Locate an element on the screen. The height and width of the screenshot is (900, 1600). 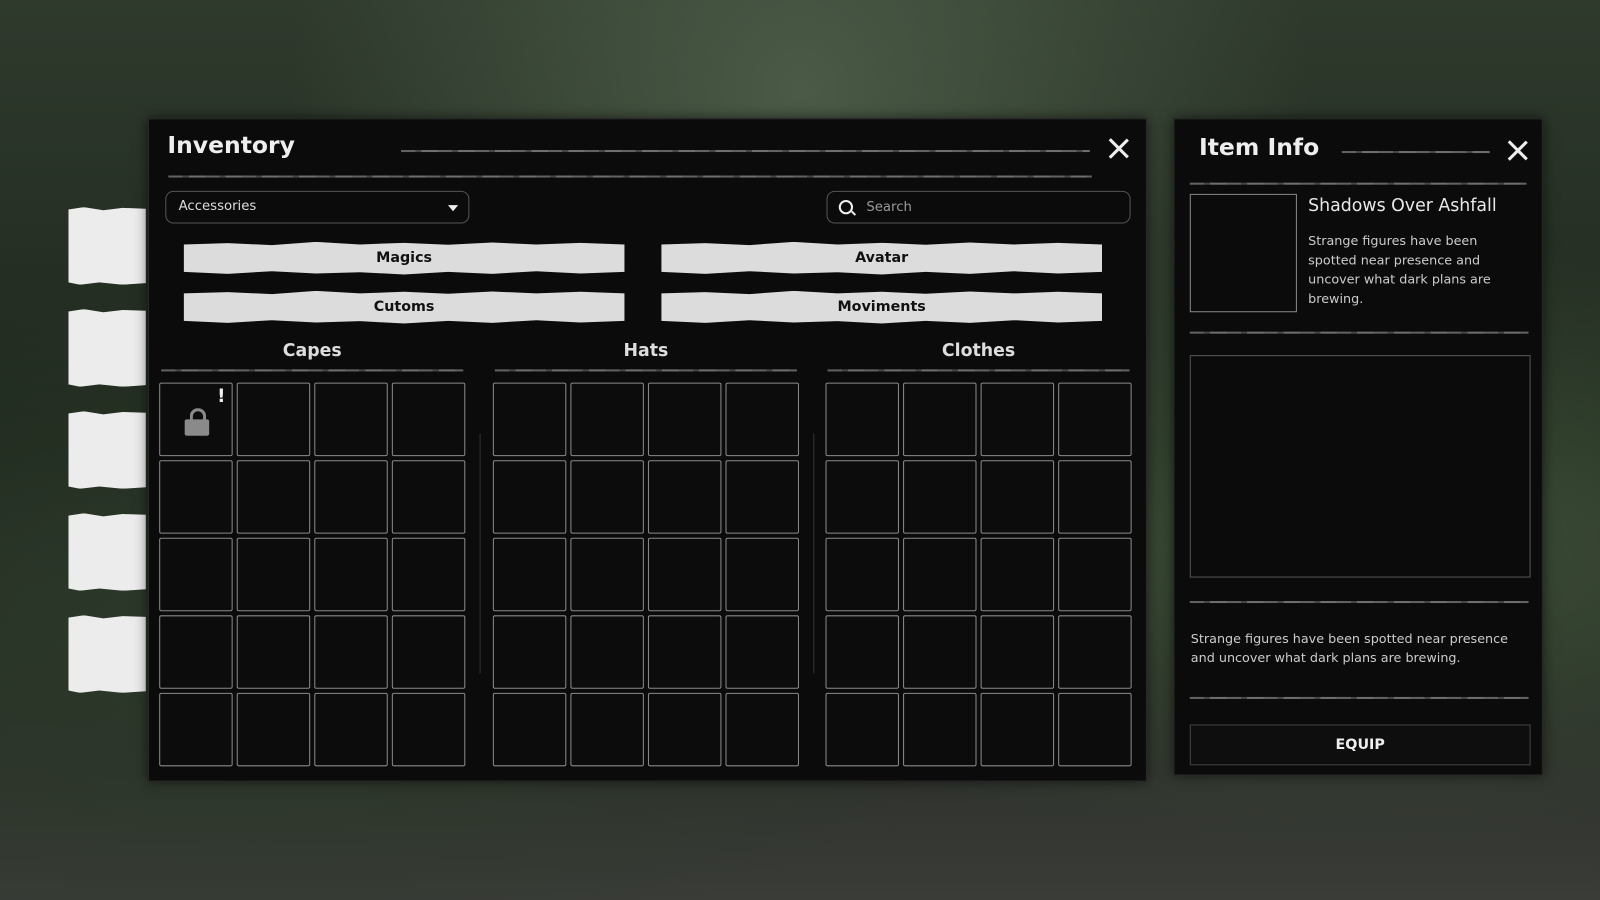
chevron-down-icon is located at coordinates (453, 208).